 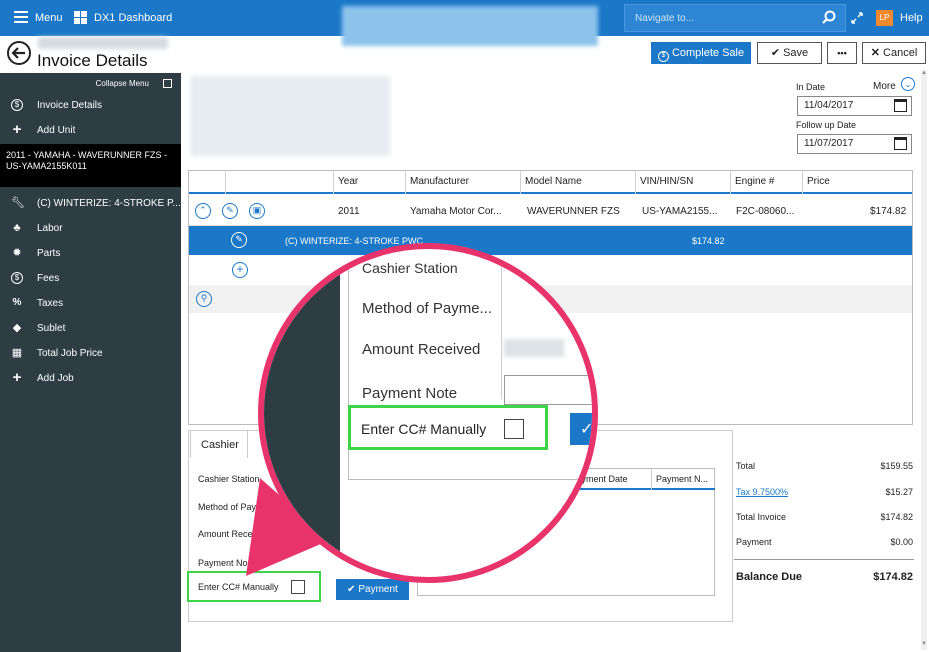 What do you see at coordinates (55, 378) in the screenshot?
I see `sidebar-item-label: Add Job` at bounding box center [55, 378].